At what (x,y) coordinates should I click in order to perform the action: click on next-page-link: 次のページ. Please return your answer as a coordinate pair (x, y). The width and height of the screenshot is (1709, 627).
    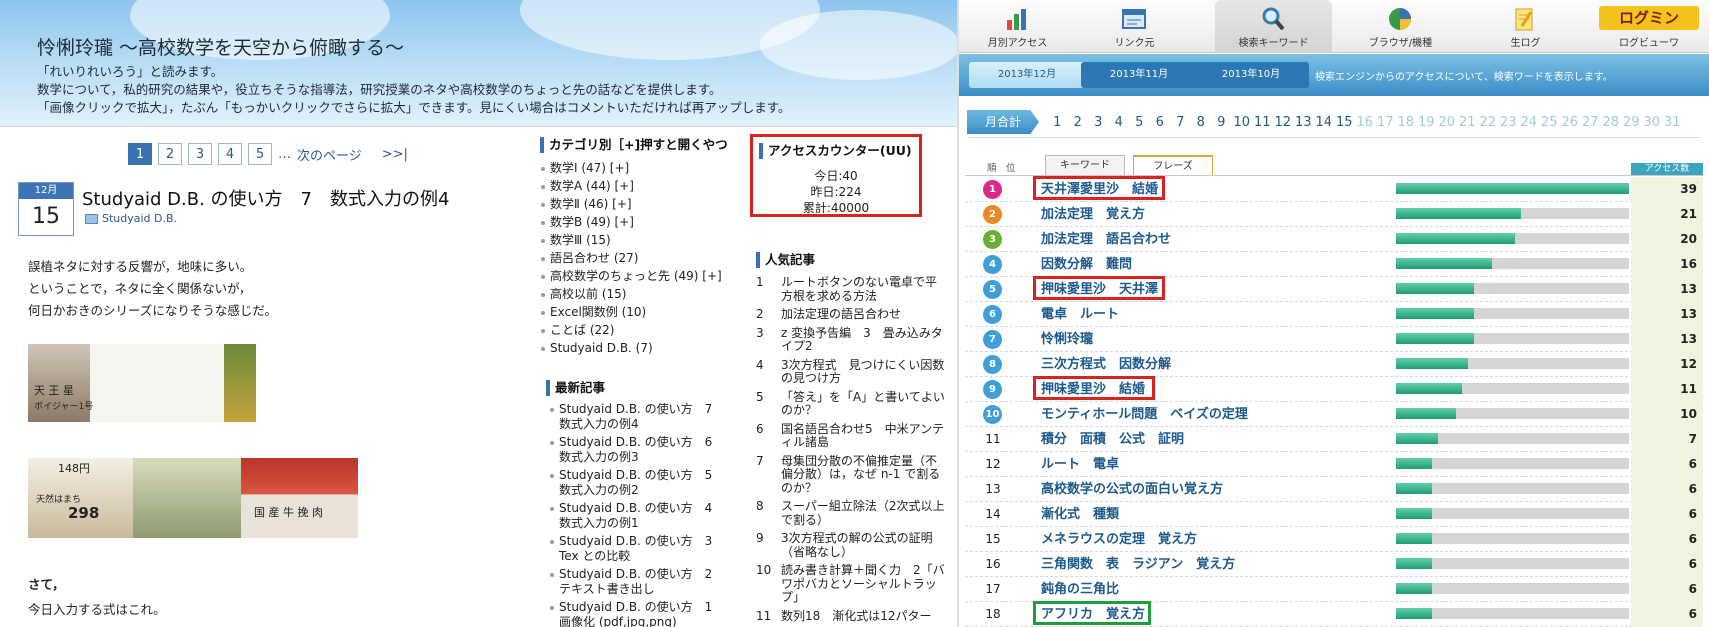
    Looking at the image, I should click on (329, 154).